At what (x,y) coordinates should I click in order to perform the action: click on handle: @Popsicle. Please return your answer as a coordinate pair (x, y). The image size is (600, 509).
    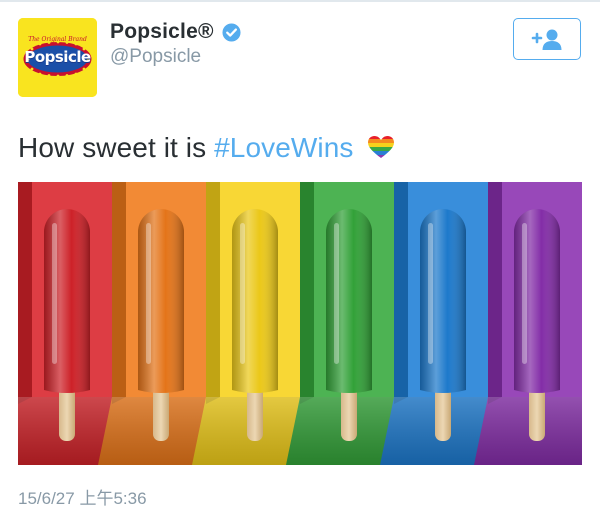
    Looking at the image, I should click on (155, 57).